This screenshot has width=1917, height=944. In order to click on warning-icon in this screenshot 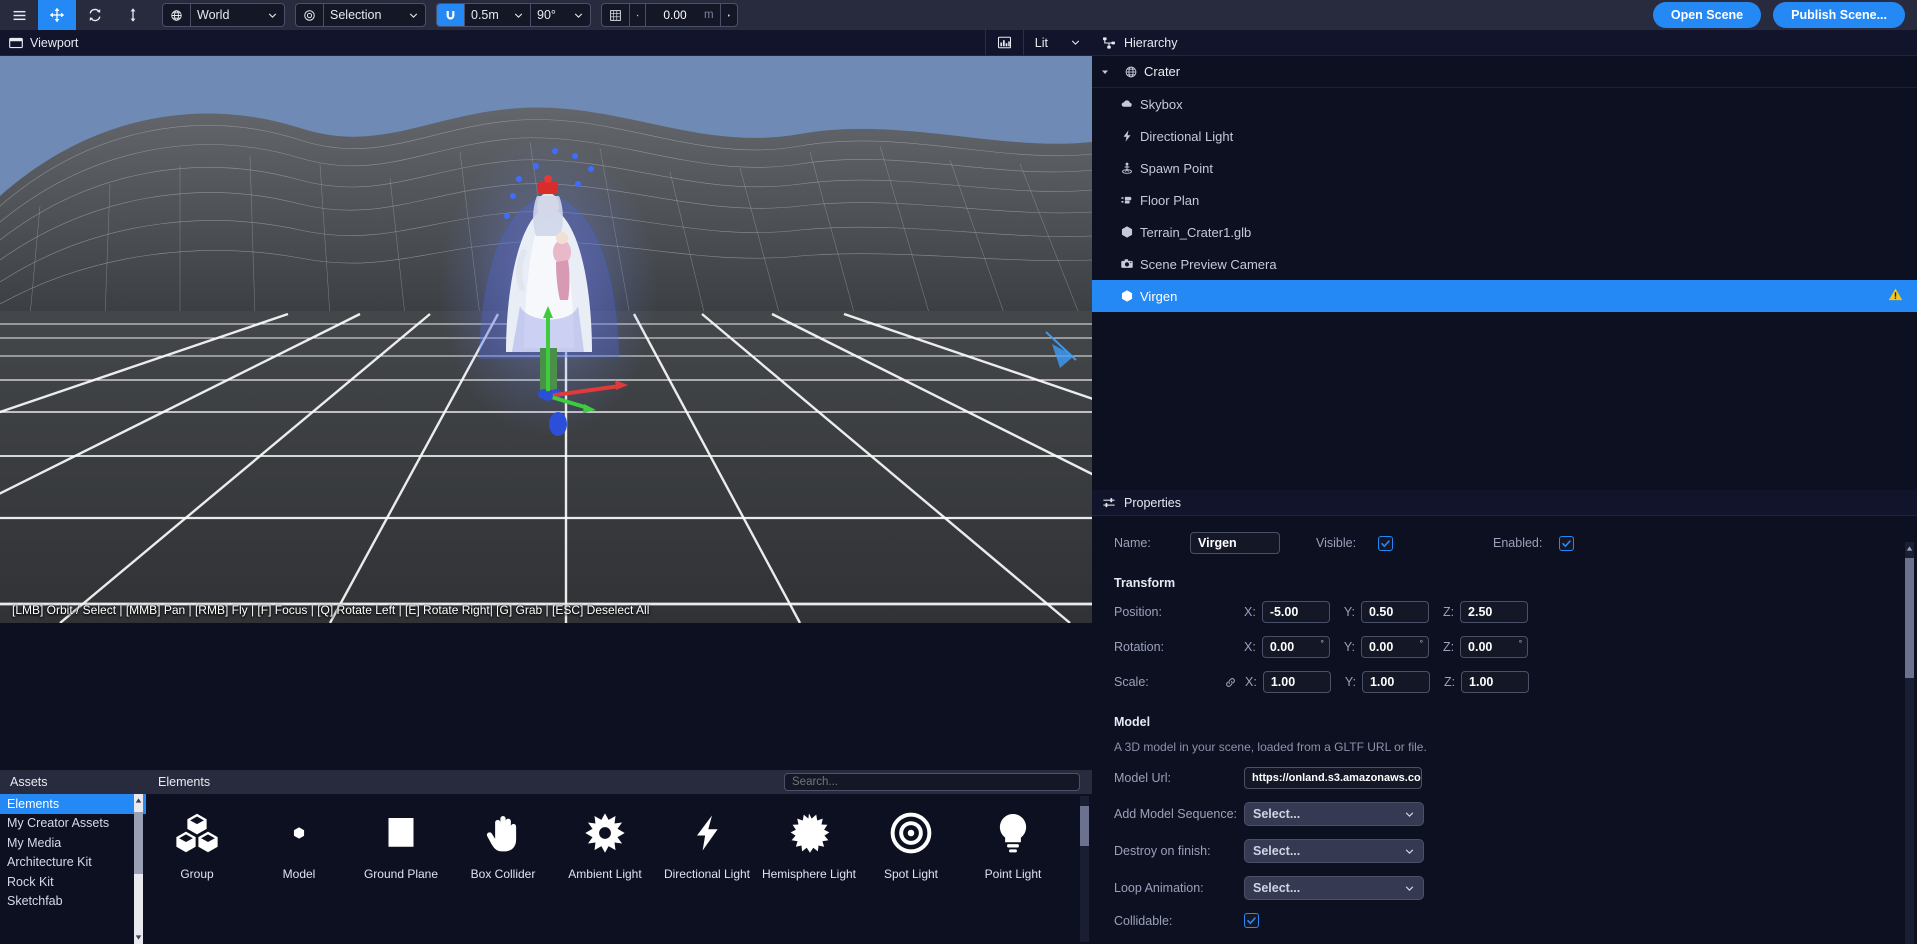, I will do `click(1895, 296)`.